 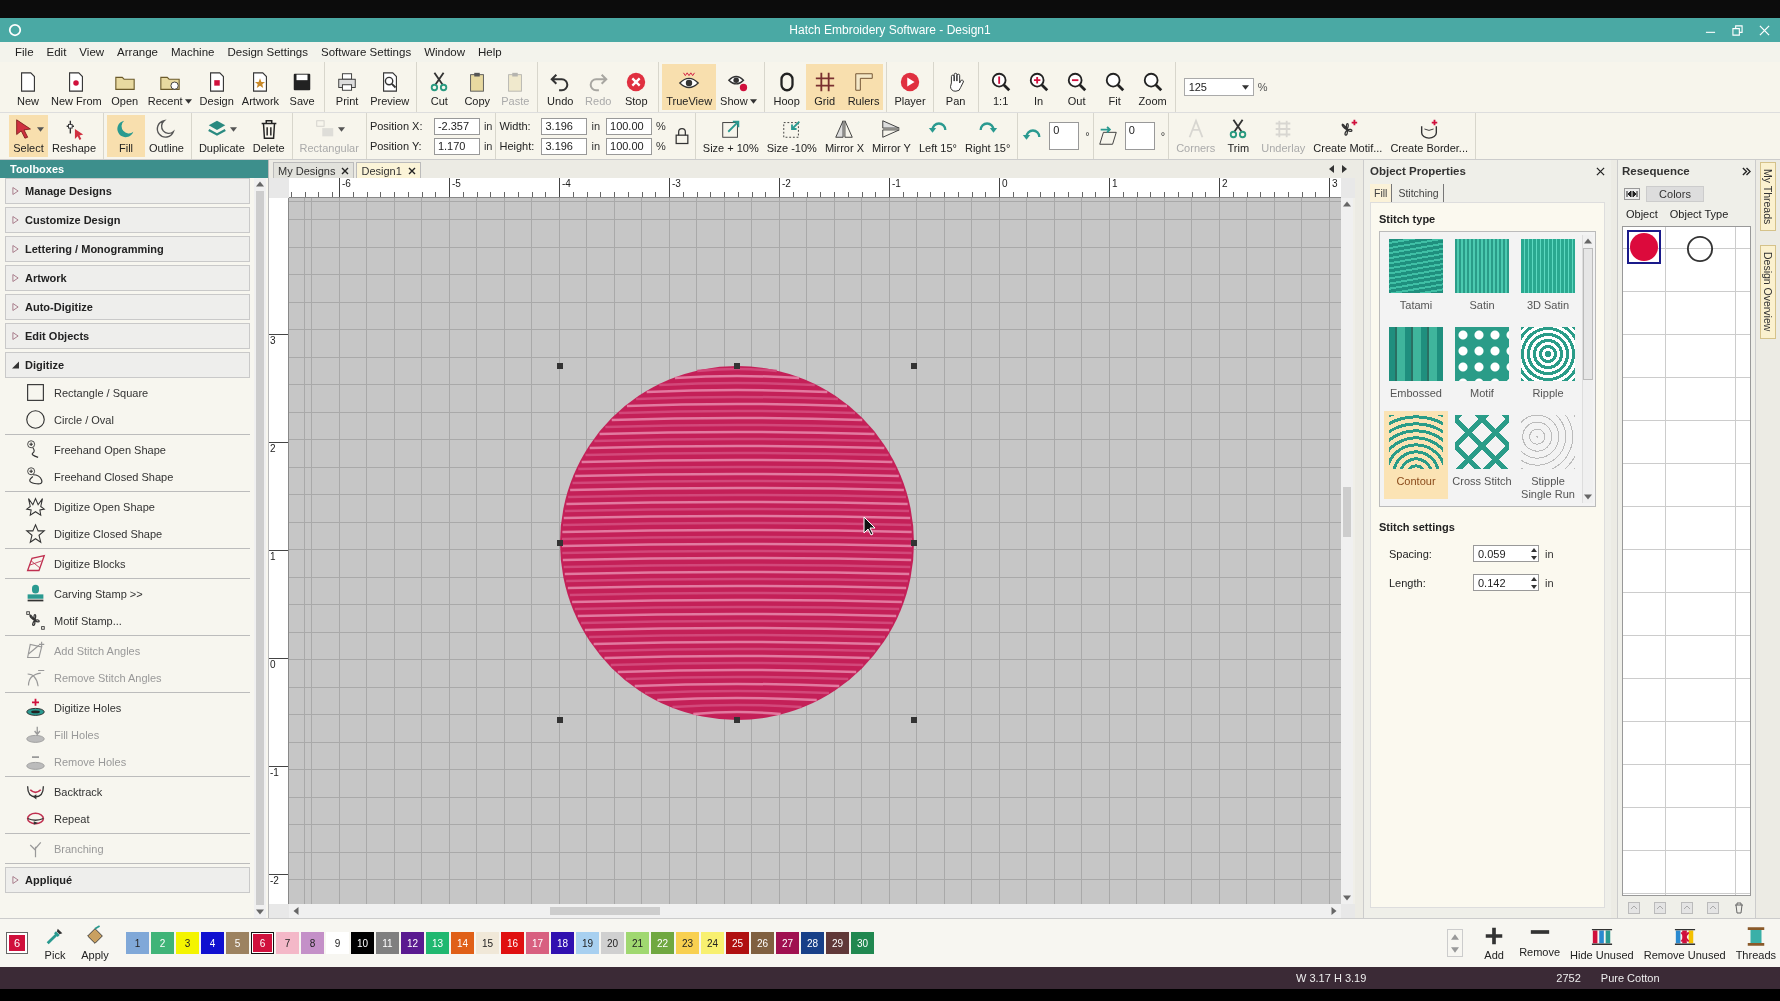 What do you see at coordinates (762, 943) in the screenshot?
I see `color-swatch: 26` at bounding box center [762, 943].